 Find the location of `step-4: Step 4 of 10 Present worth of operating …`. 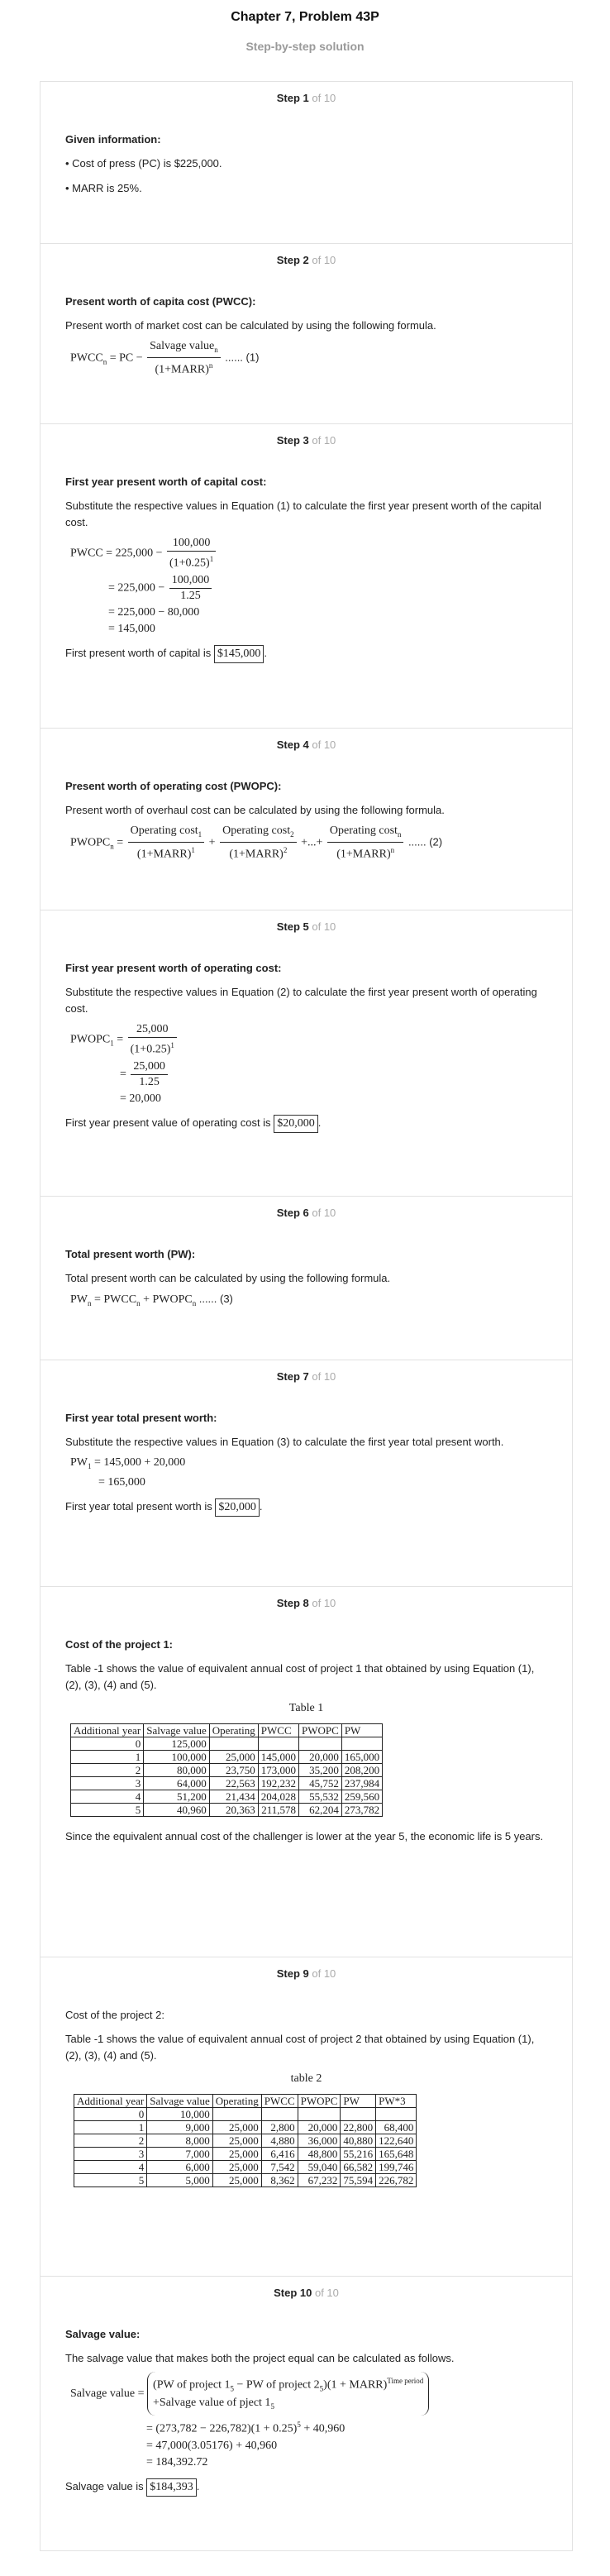

step-4: Step 4 of 10 Present worth of operating … is located at coordinates (306, 819).